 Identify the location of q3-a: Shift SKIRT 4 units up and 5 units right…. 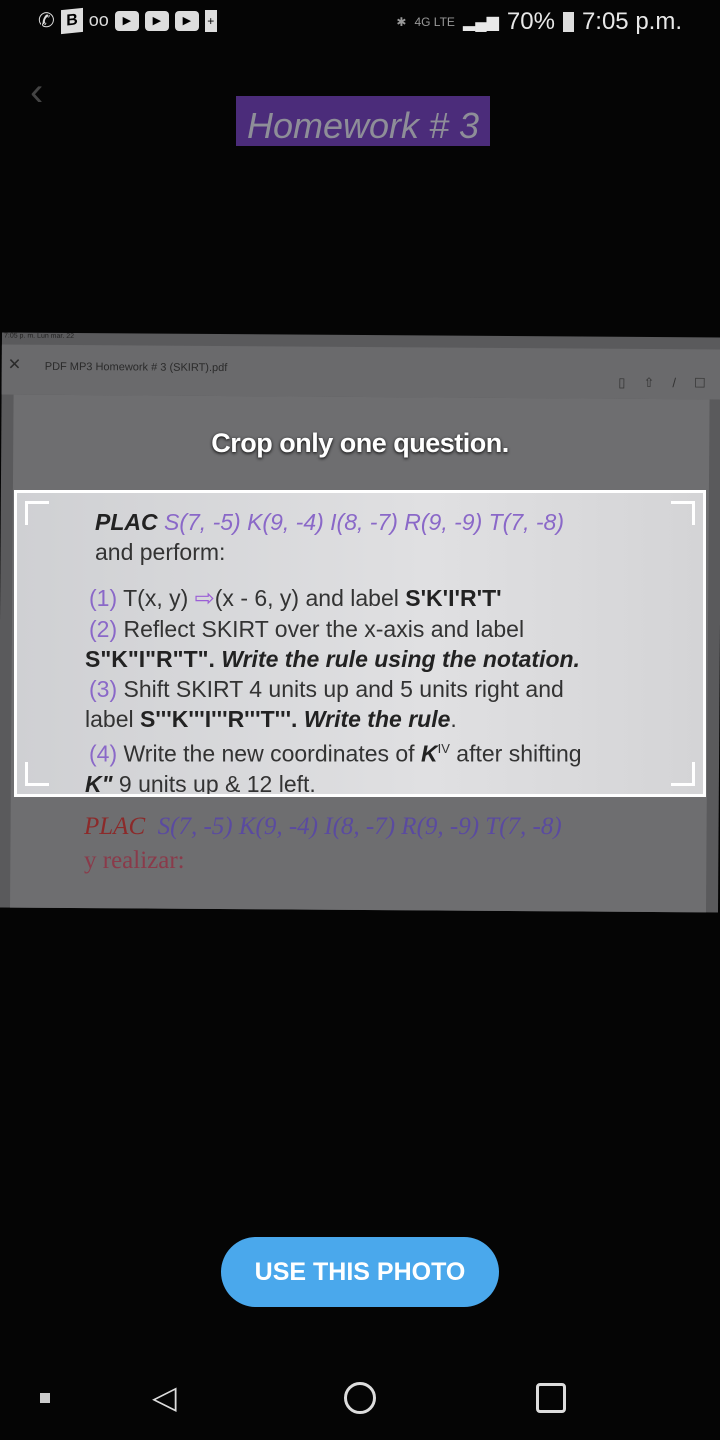
(343, 689).